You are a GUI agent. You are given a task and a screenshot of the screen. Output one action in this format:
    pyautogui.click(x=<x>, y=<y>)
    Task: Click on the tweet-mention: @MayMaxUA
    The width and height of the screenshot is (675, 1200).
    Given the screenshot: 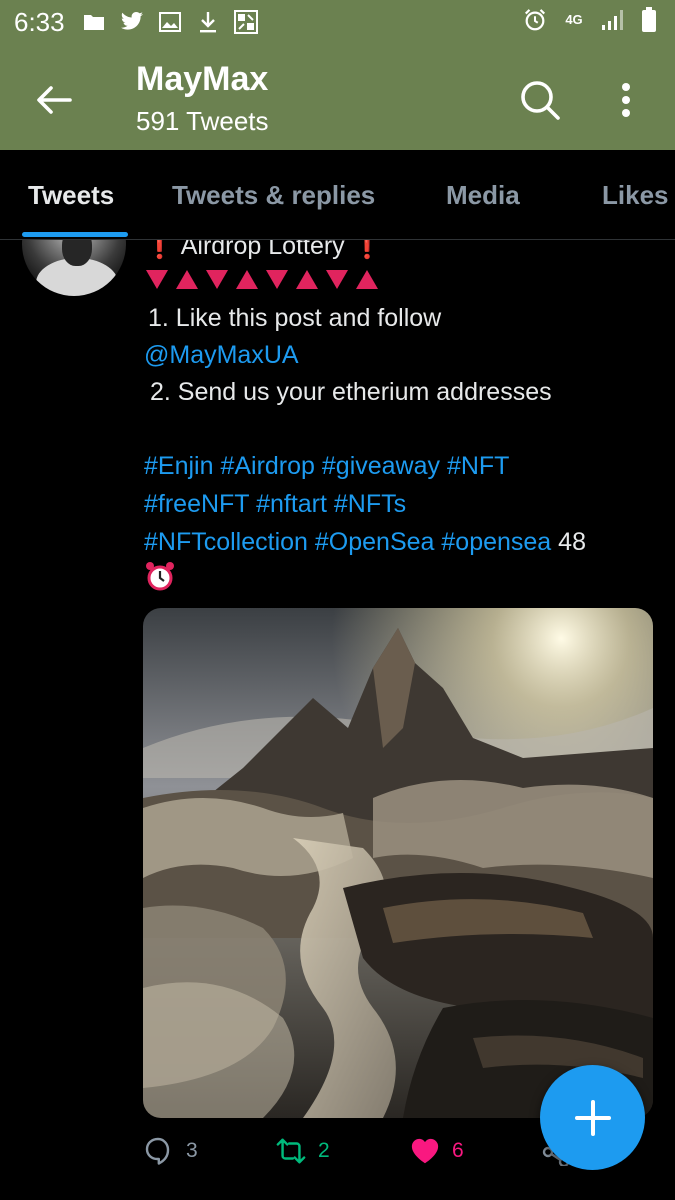 What is the action you would take?
    pyautogui.click(x=404, y=355)
    